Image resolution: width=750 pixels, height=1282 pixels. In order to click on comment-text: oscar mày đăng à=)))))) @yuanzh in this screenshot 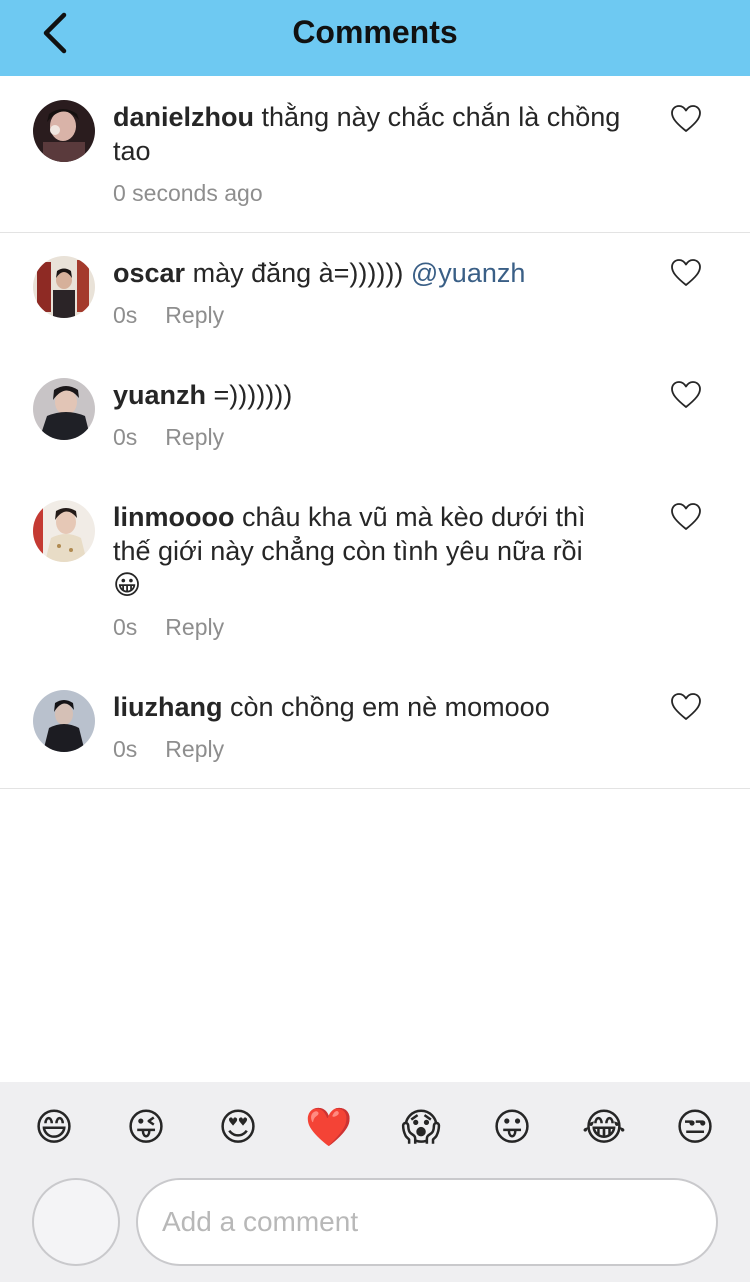, I will do `click(373, 273)`.